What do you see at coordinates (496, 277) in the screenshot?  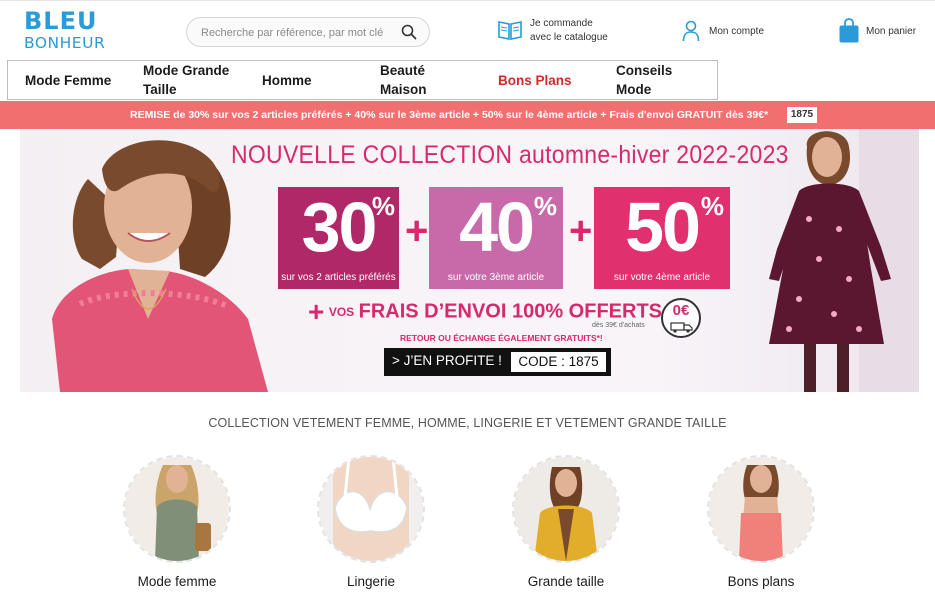 I see `discount-caption-40: sur votre 3ème article` at bounding box center [496, 277].